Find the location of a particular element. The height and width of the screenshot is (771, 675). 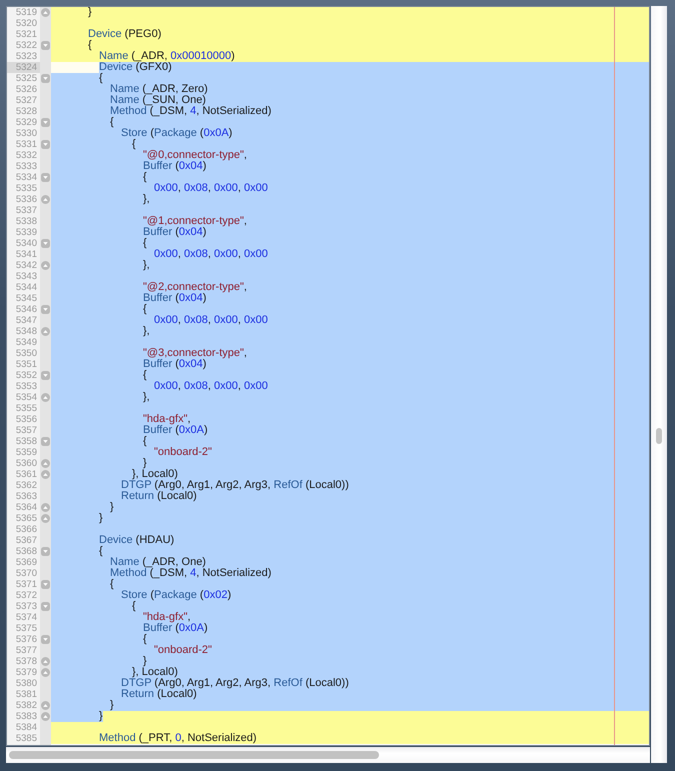

line-number: 5341 is located at coordinates (26, 254).